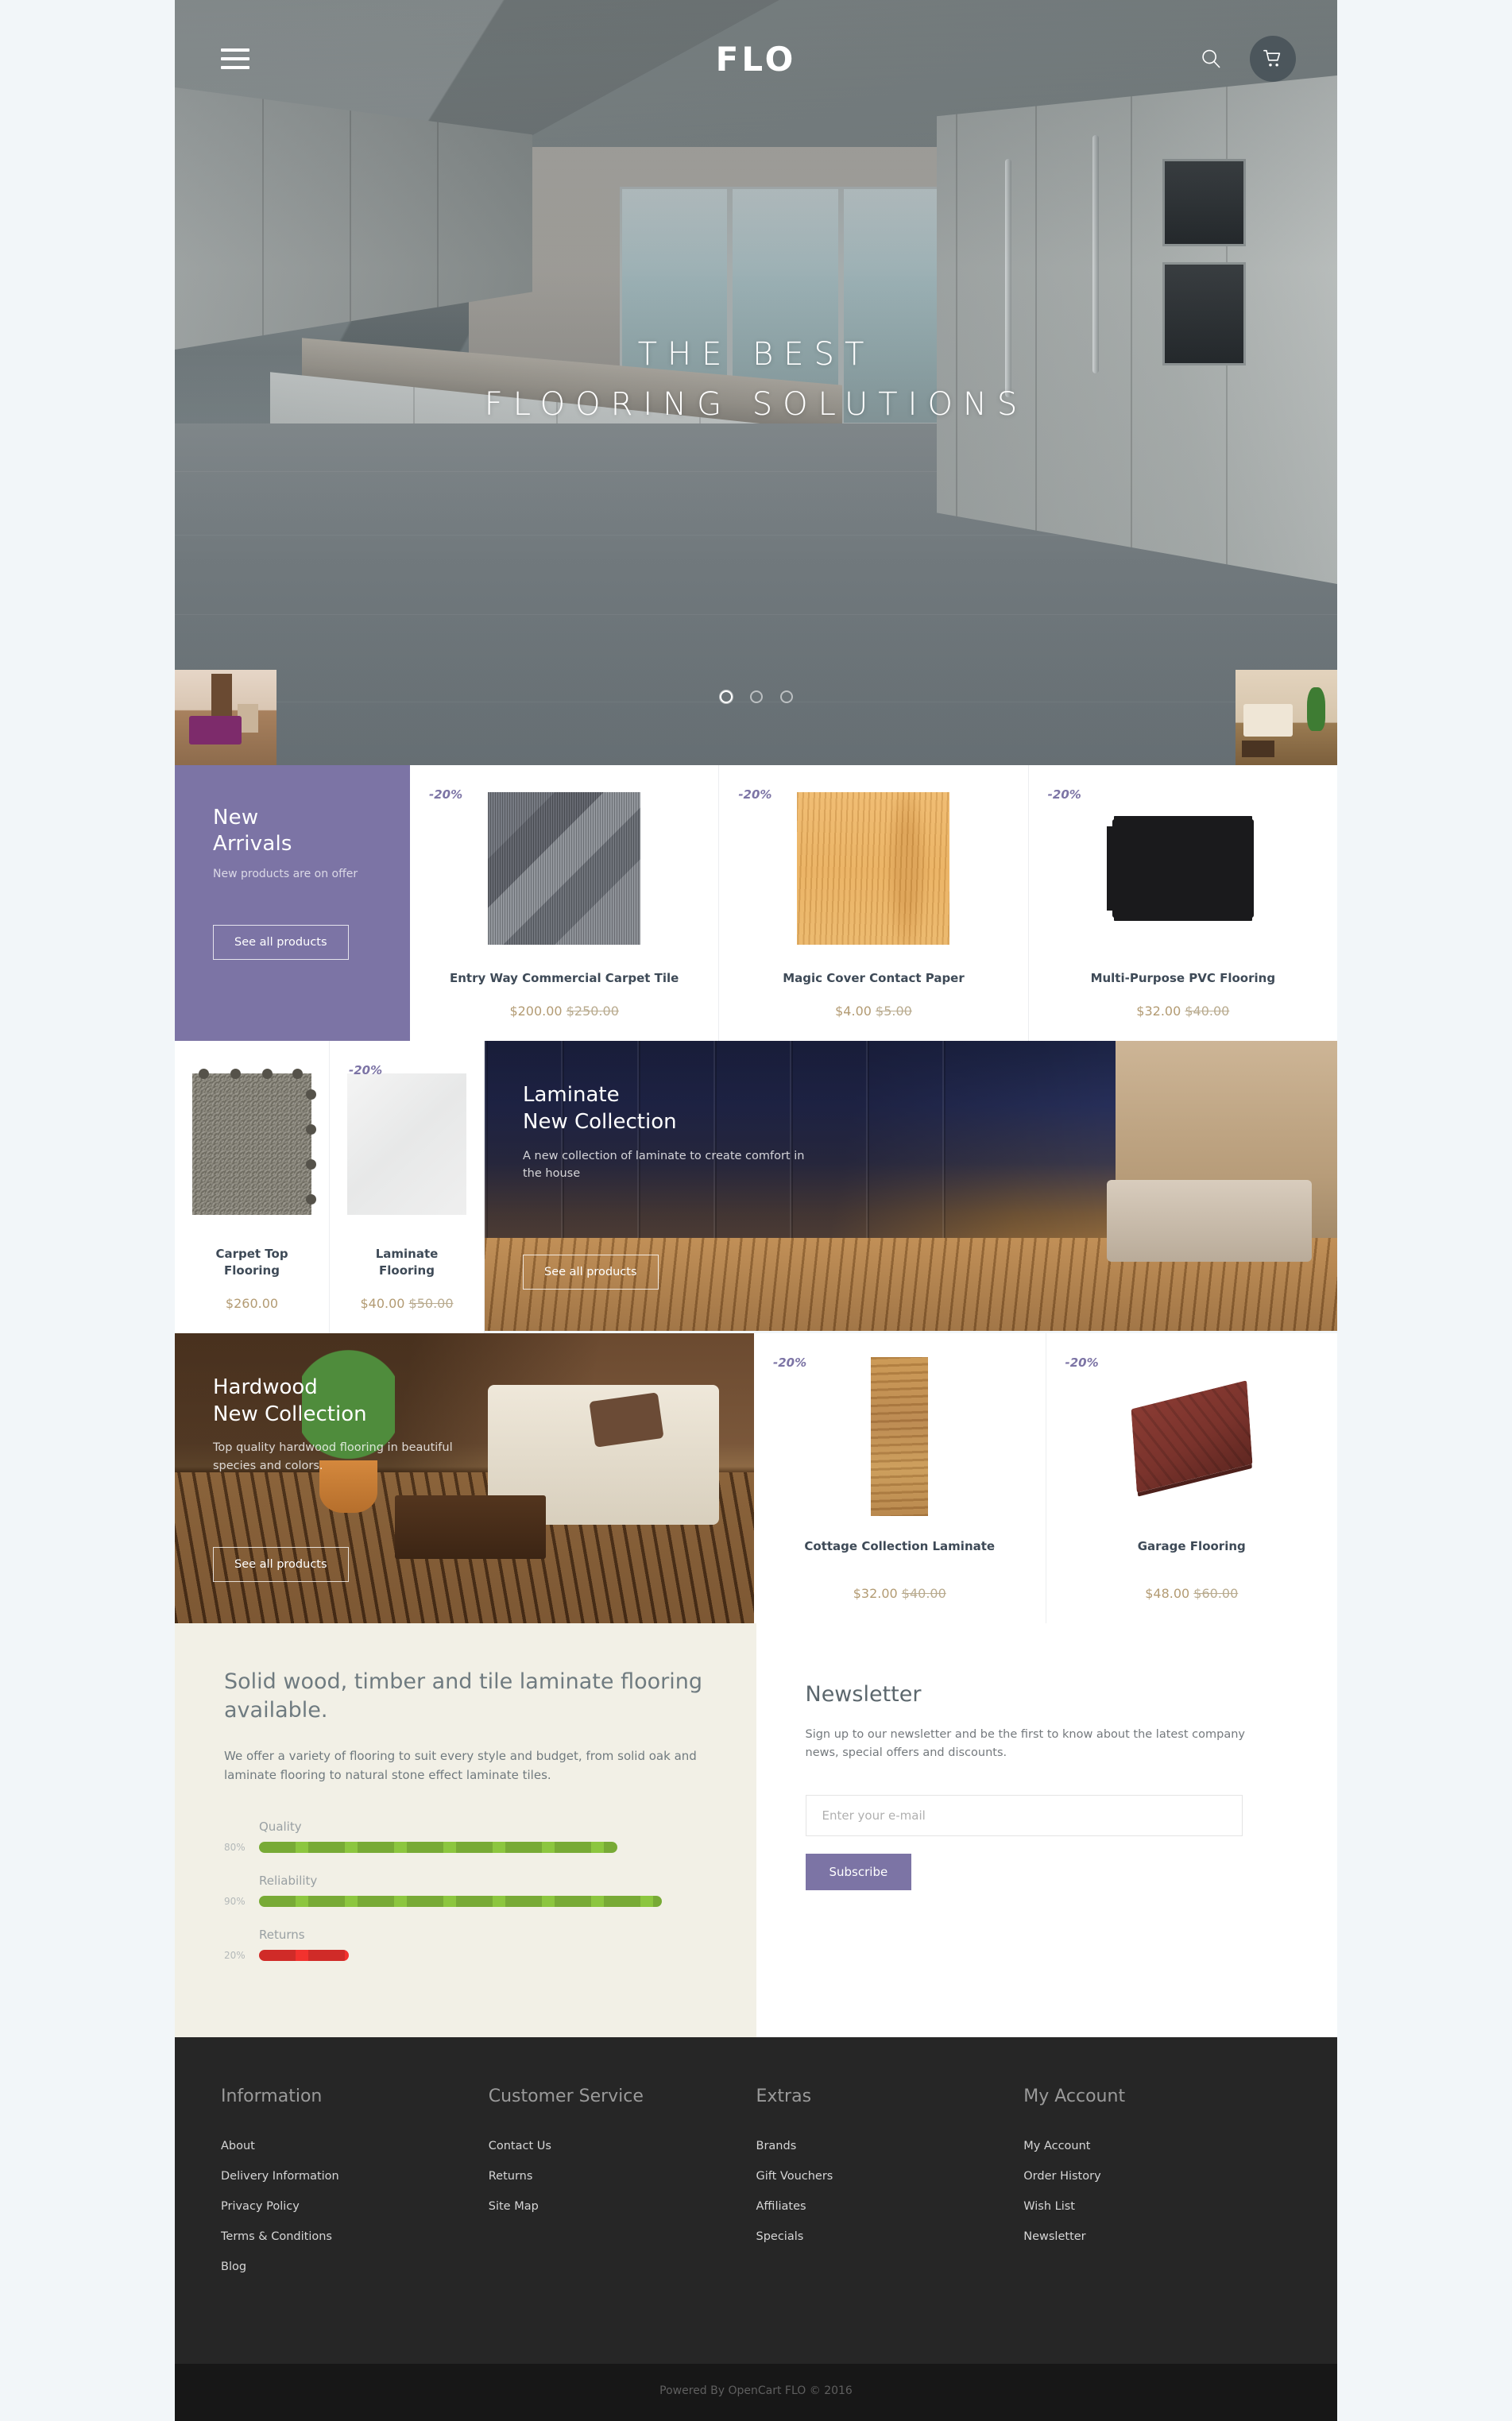 Image resolution: width=1512 pixels, height=2421 pixels. Describe the element at coordinates (571, 1095) in the screenshot. I see `banner-title-line1: Laminate` at that location.